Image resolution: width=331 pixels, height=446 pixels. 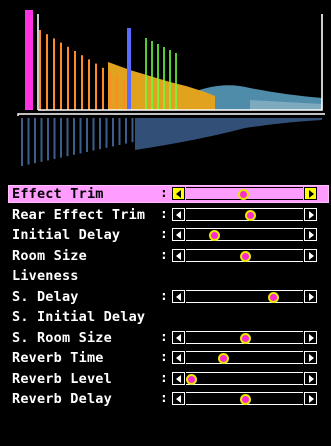 I want to click on param-row-room-size: Room Size:, so click(x=165, y=256).